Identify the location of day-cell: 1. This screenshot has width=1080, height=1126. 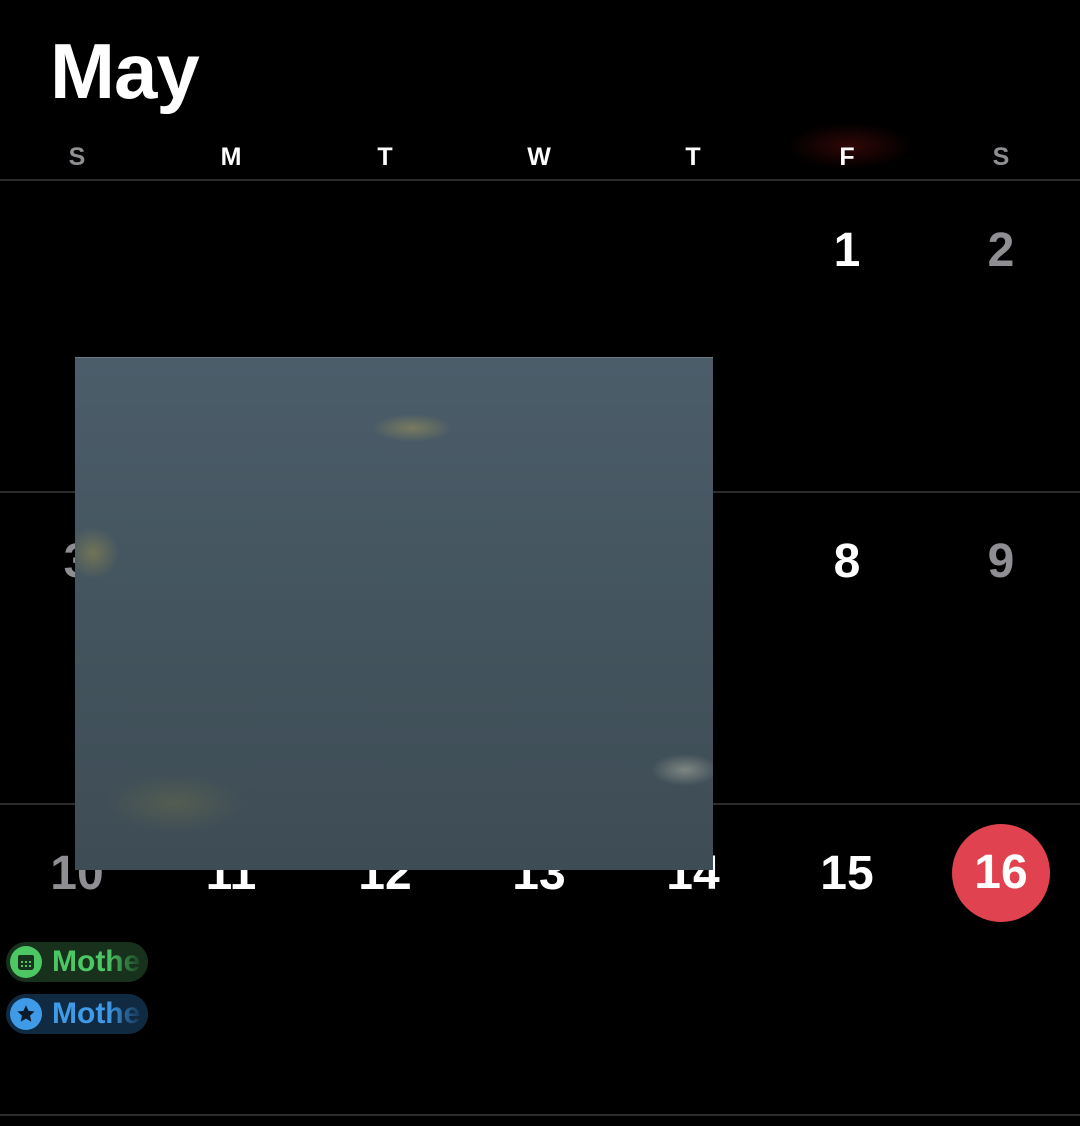
(847, 251).